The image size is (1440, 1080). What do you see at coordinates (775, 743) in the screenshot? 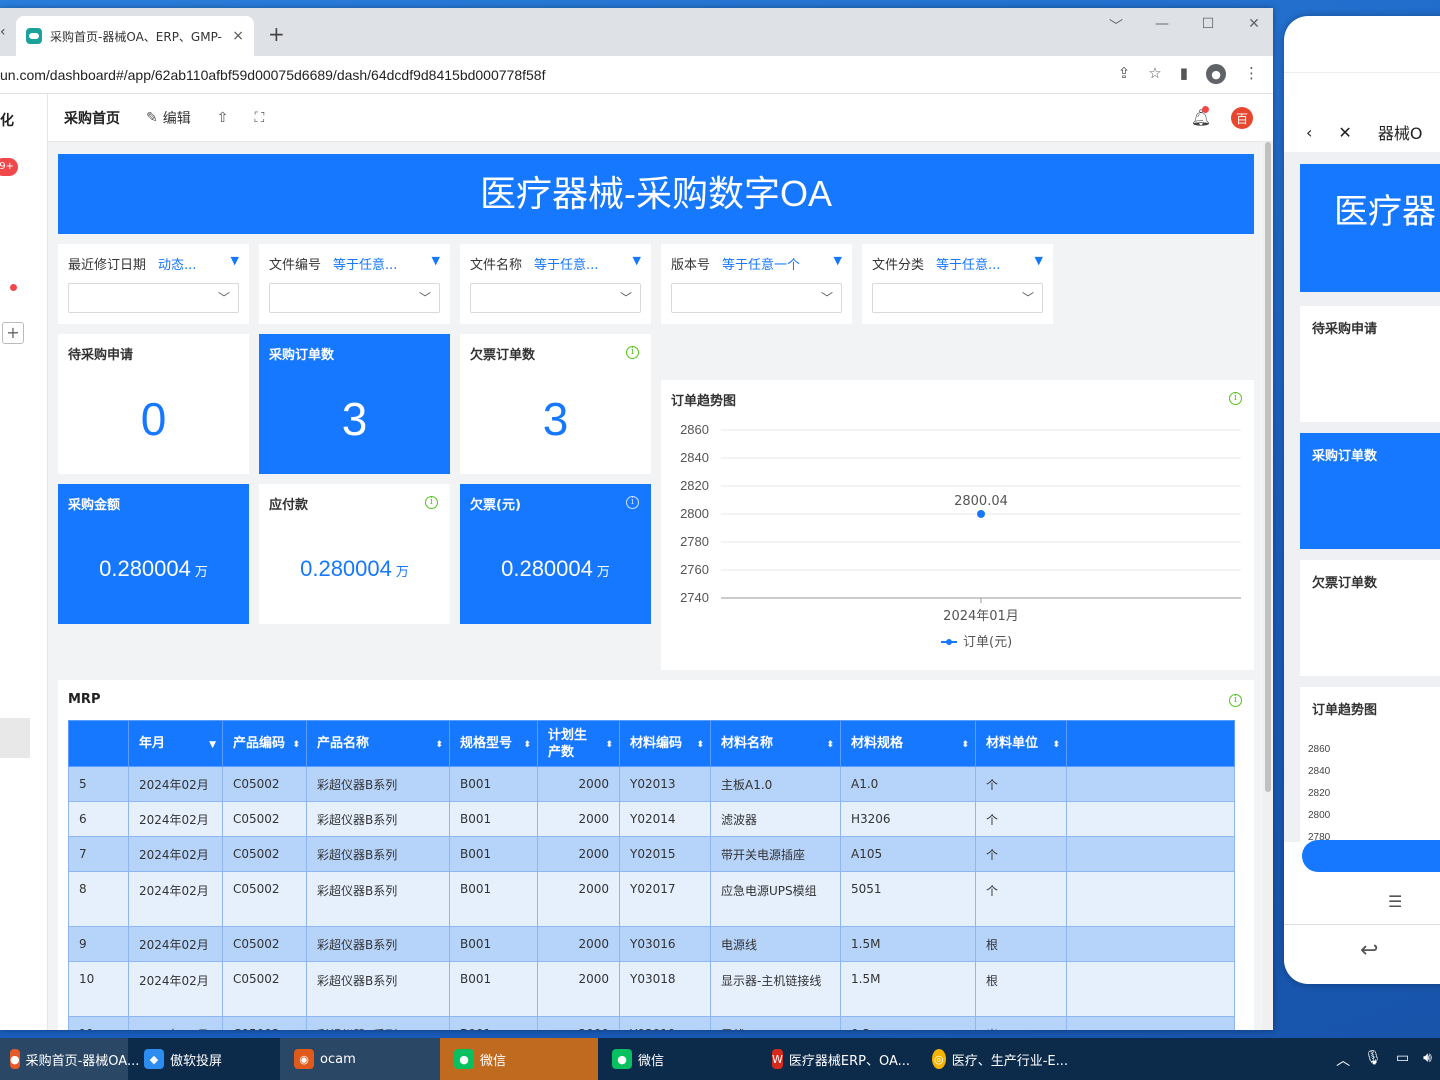
I see `column-header: 材料名称 ⬍` at bounding box center [775, 743].